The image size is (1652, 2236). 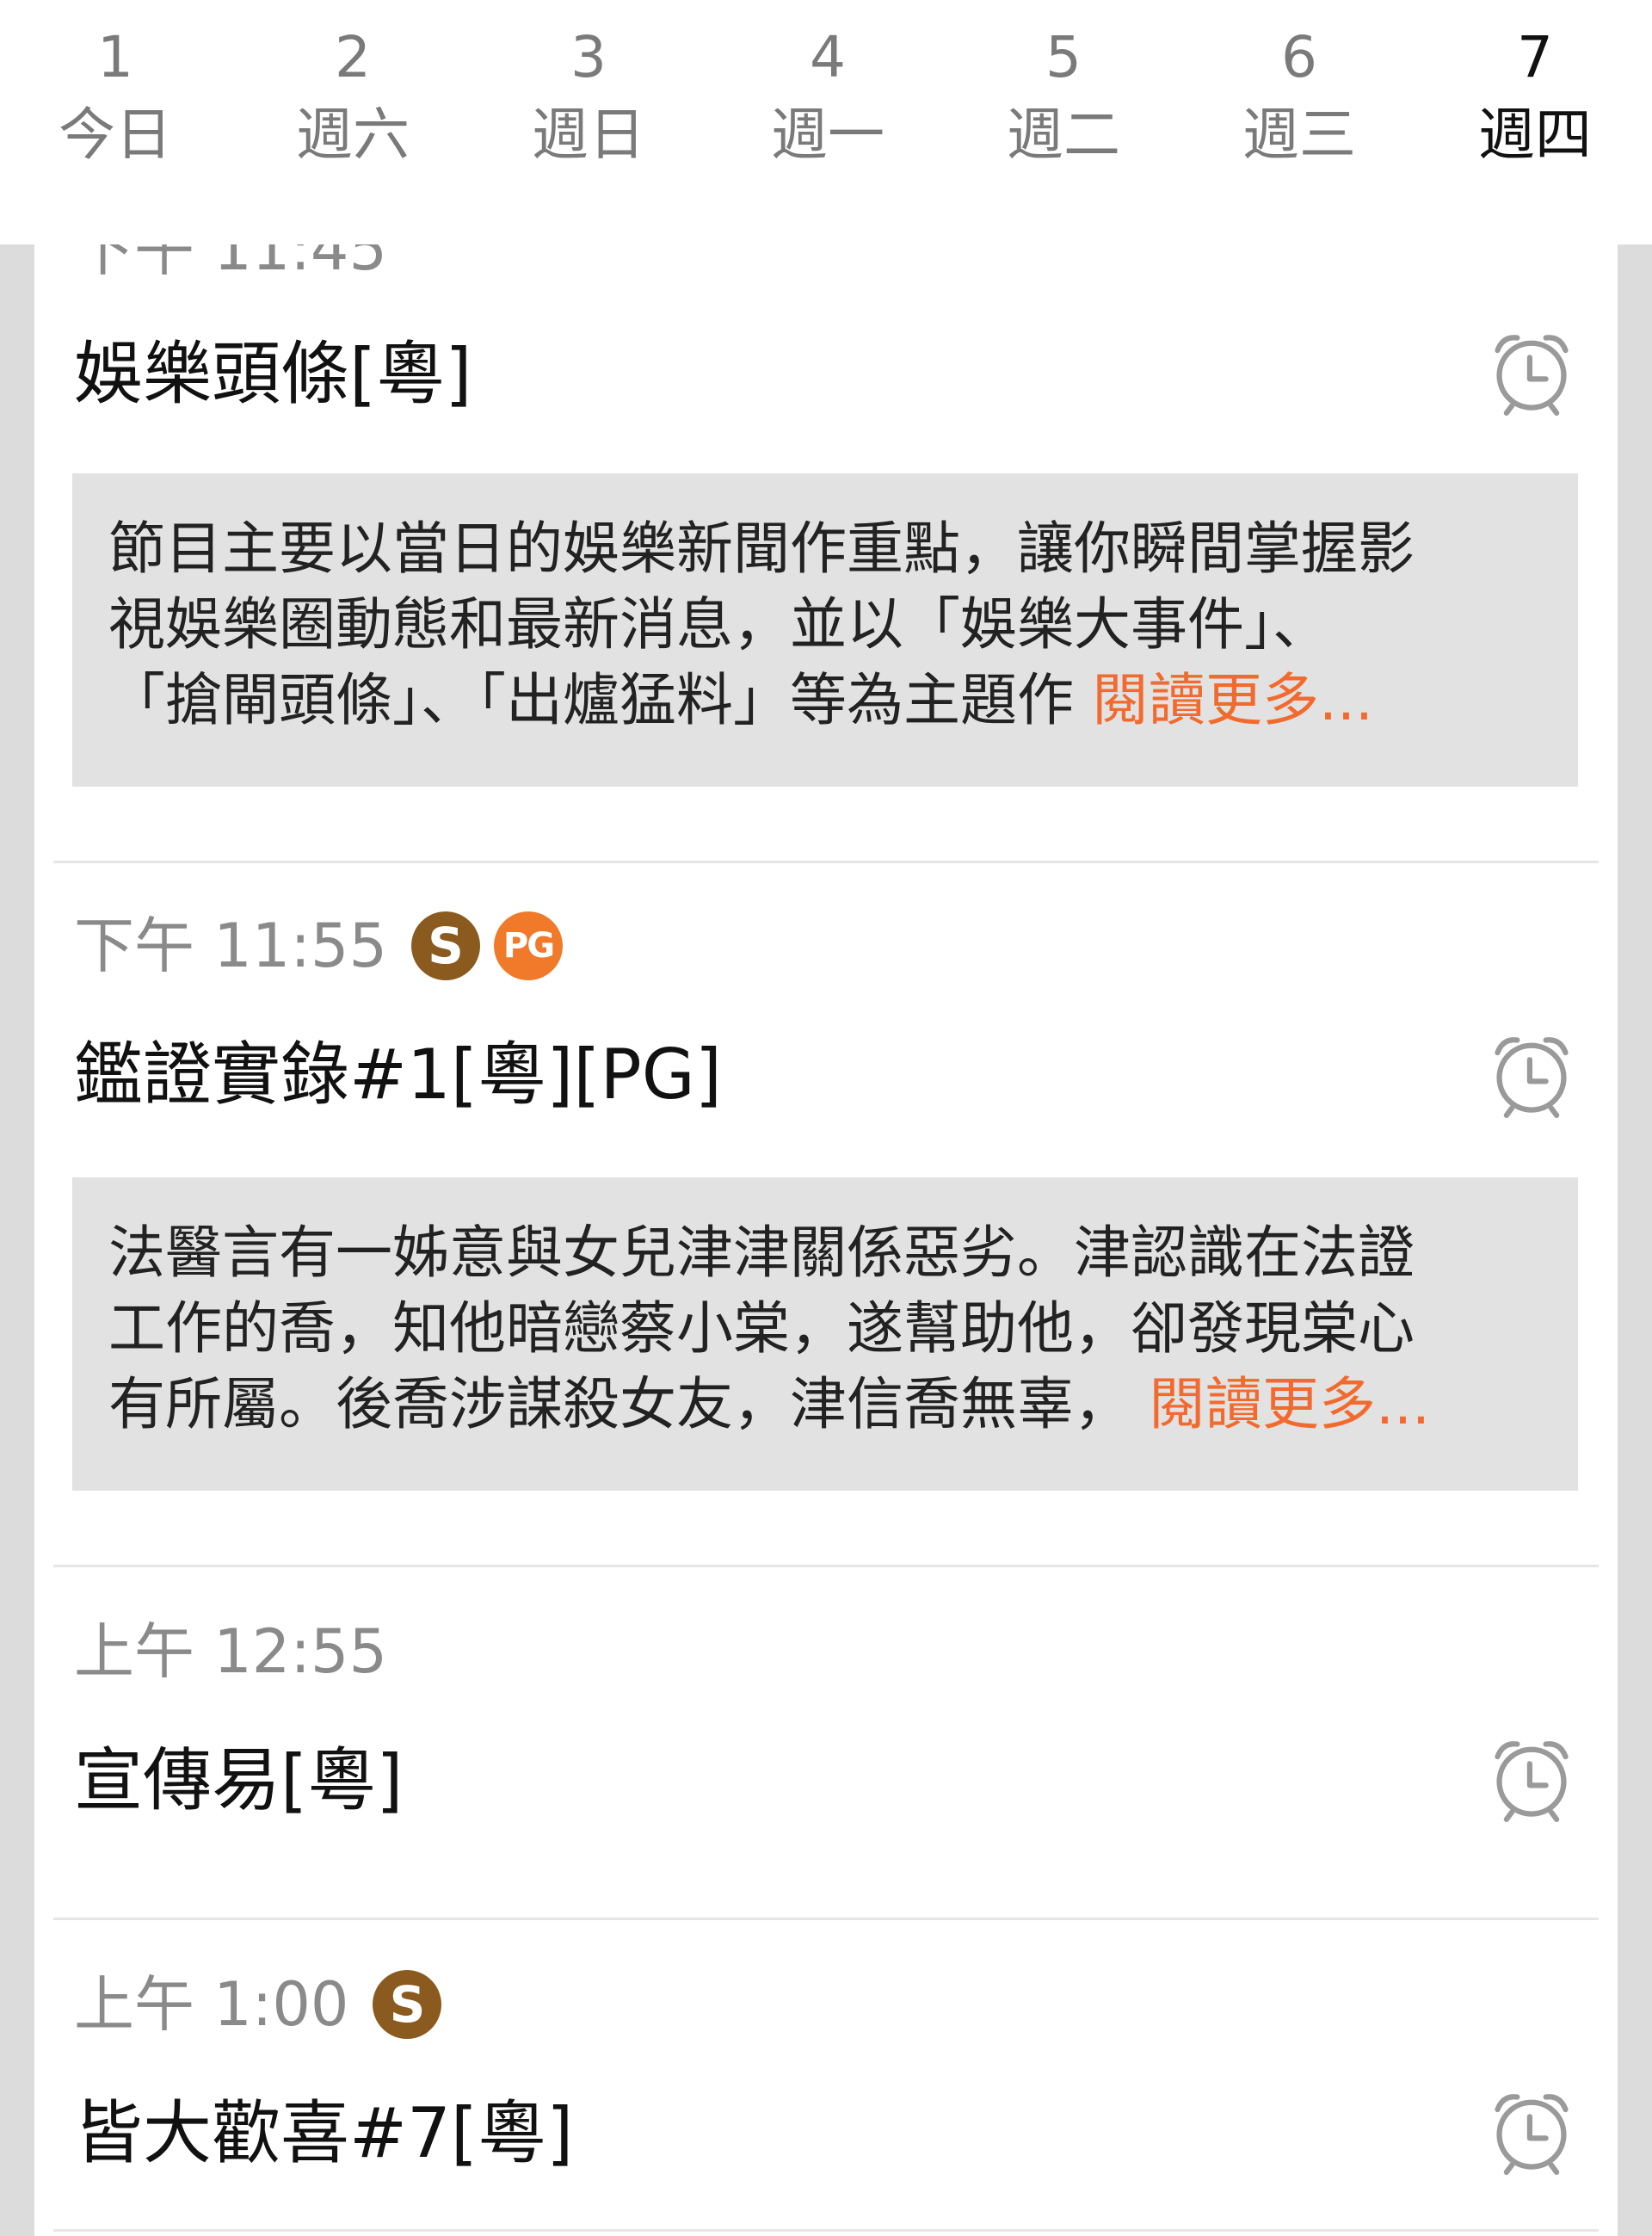 I want to click on program-time: 上午 12:55, so click(x=231, y=1651).